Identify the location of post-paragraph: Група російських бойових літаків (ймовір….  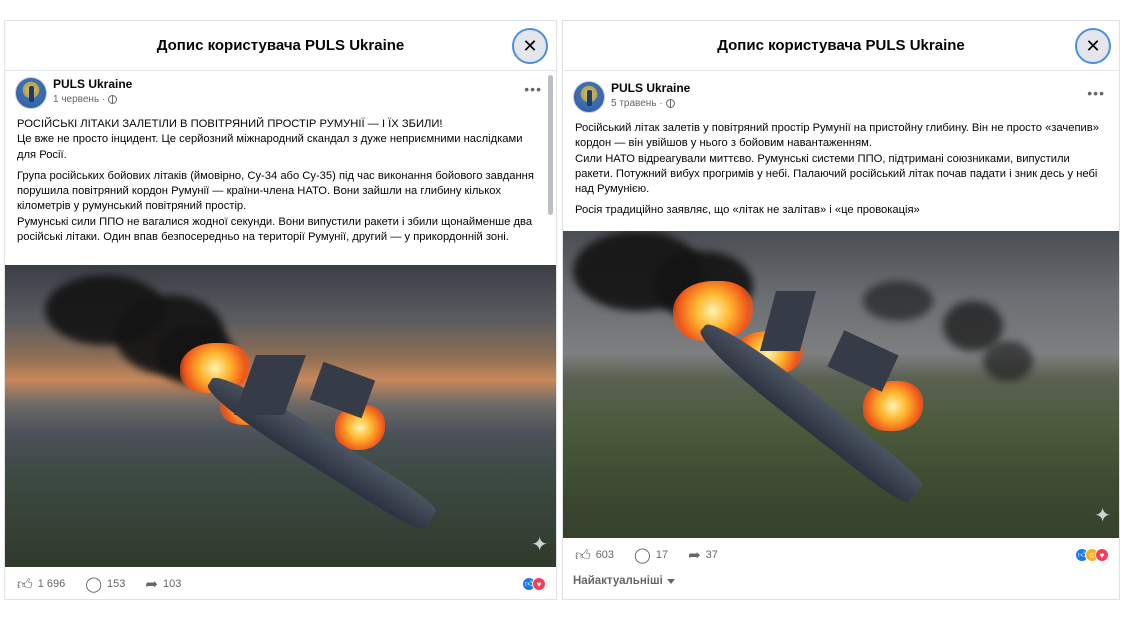
(275, 206).